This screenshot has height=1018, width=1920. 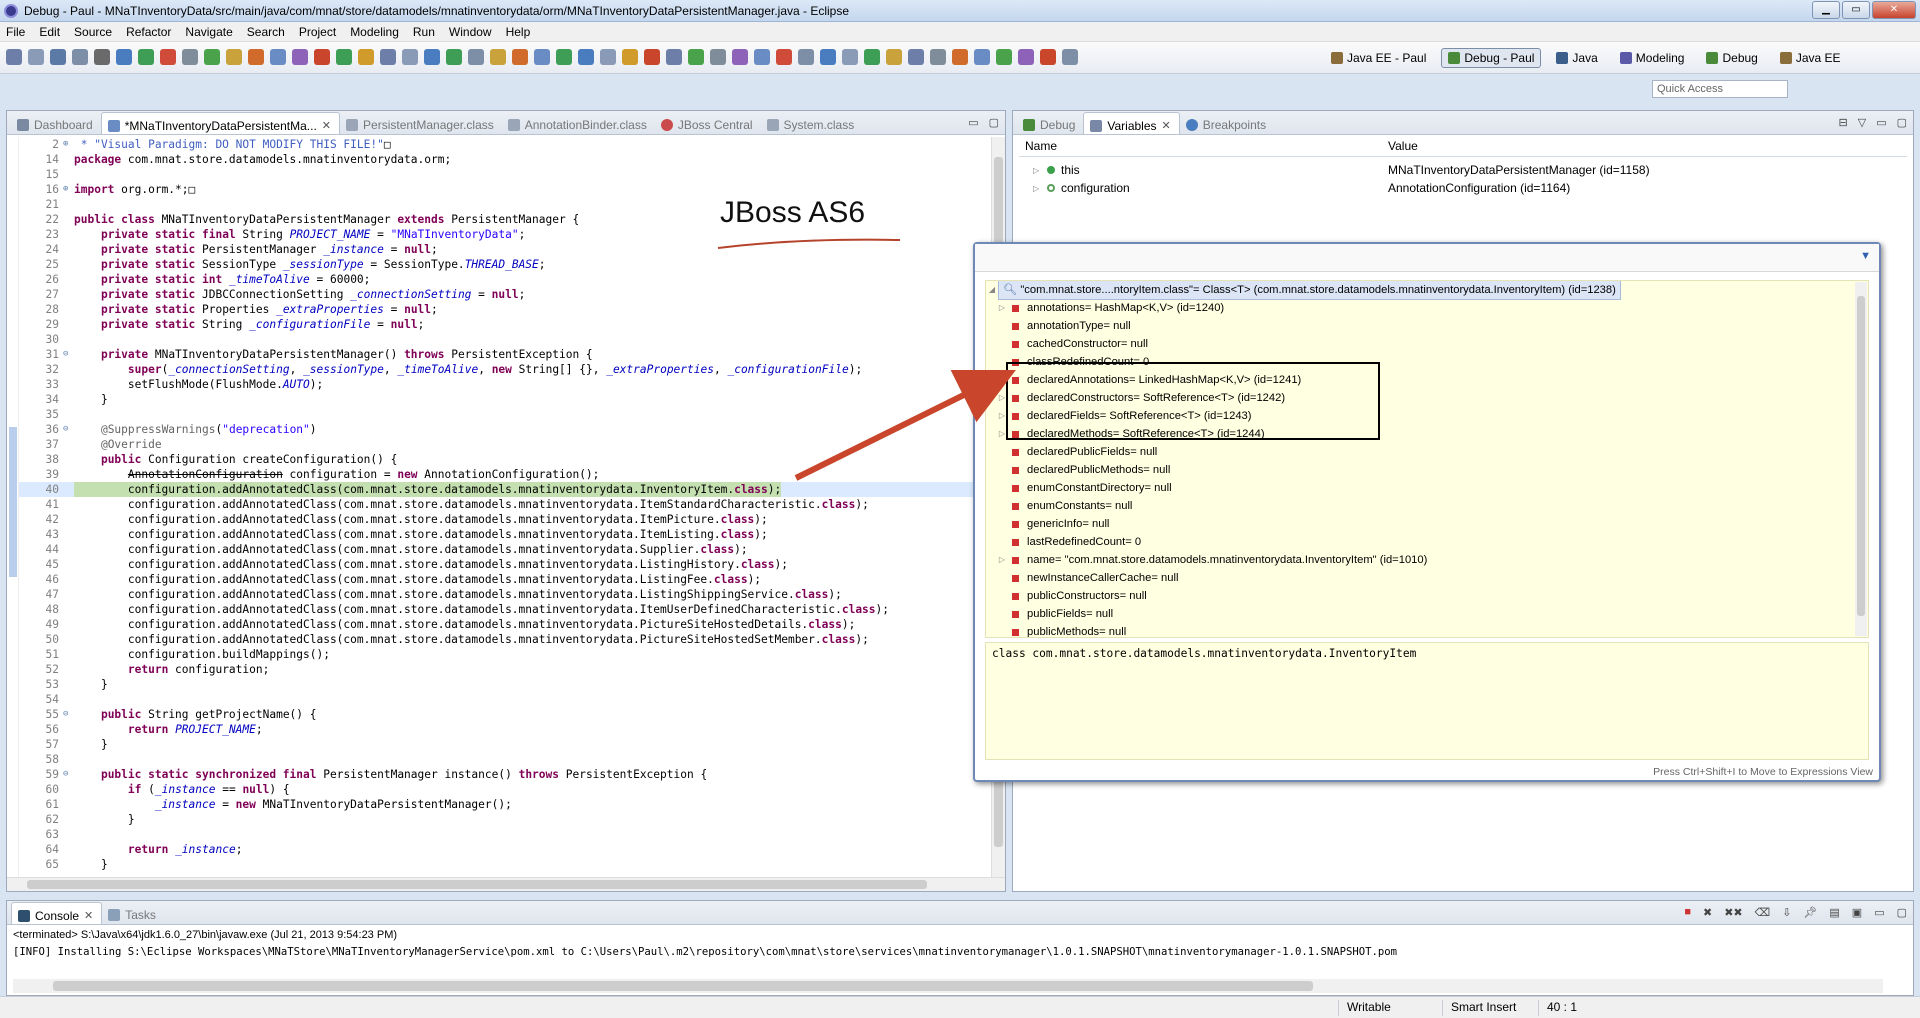 I want to click on inspect-field-row: publicConstructors= null, so click(x=1432, y=596).